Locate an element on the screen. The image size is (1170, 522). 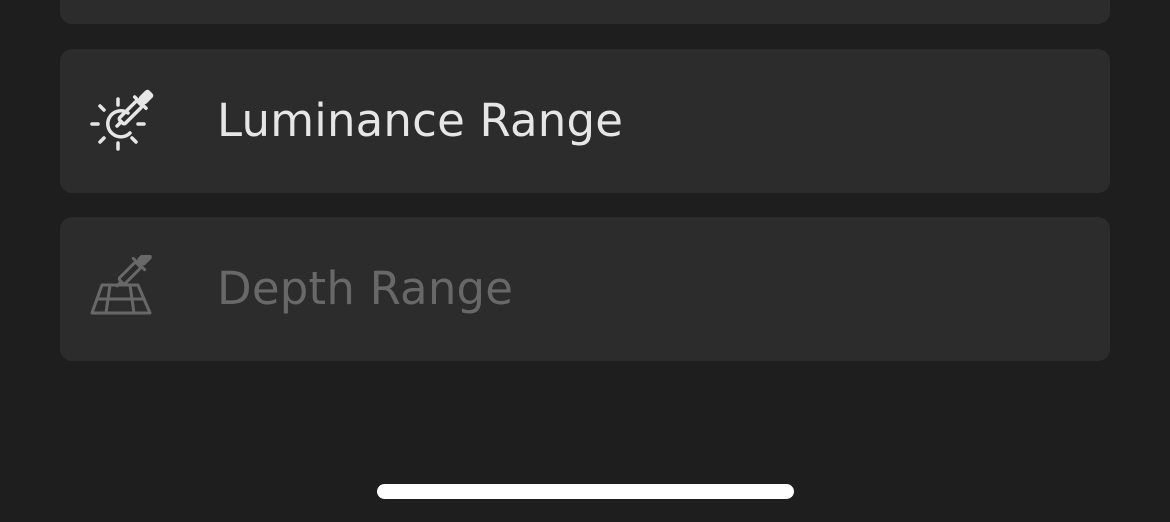
home-indicator is located at coordinates (585, 491).